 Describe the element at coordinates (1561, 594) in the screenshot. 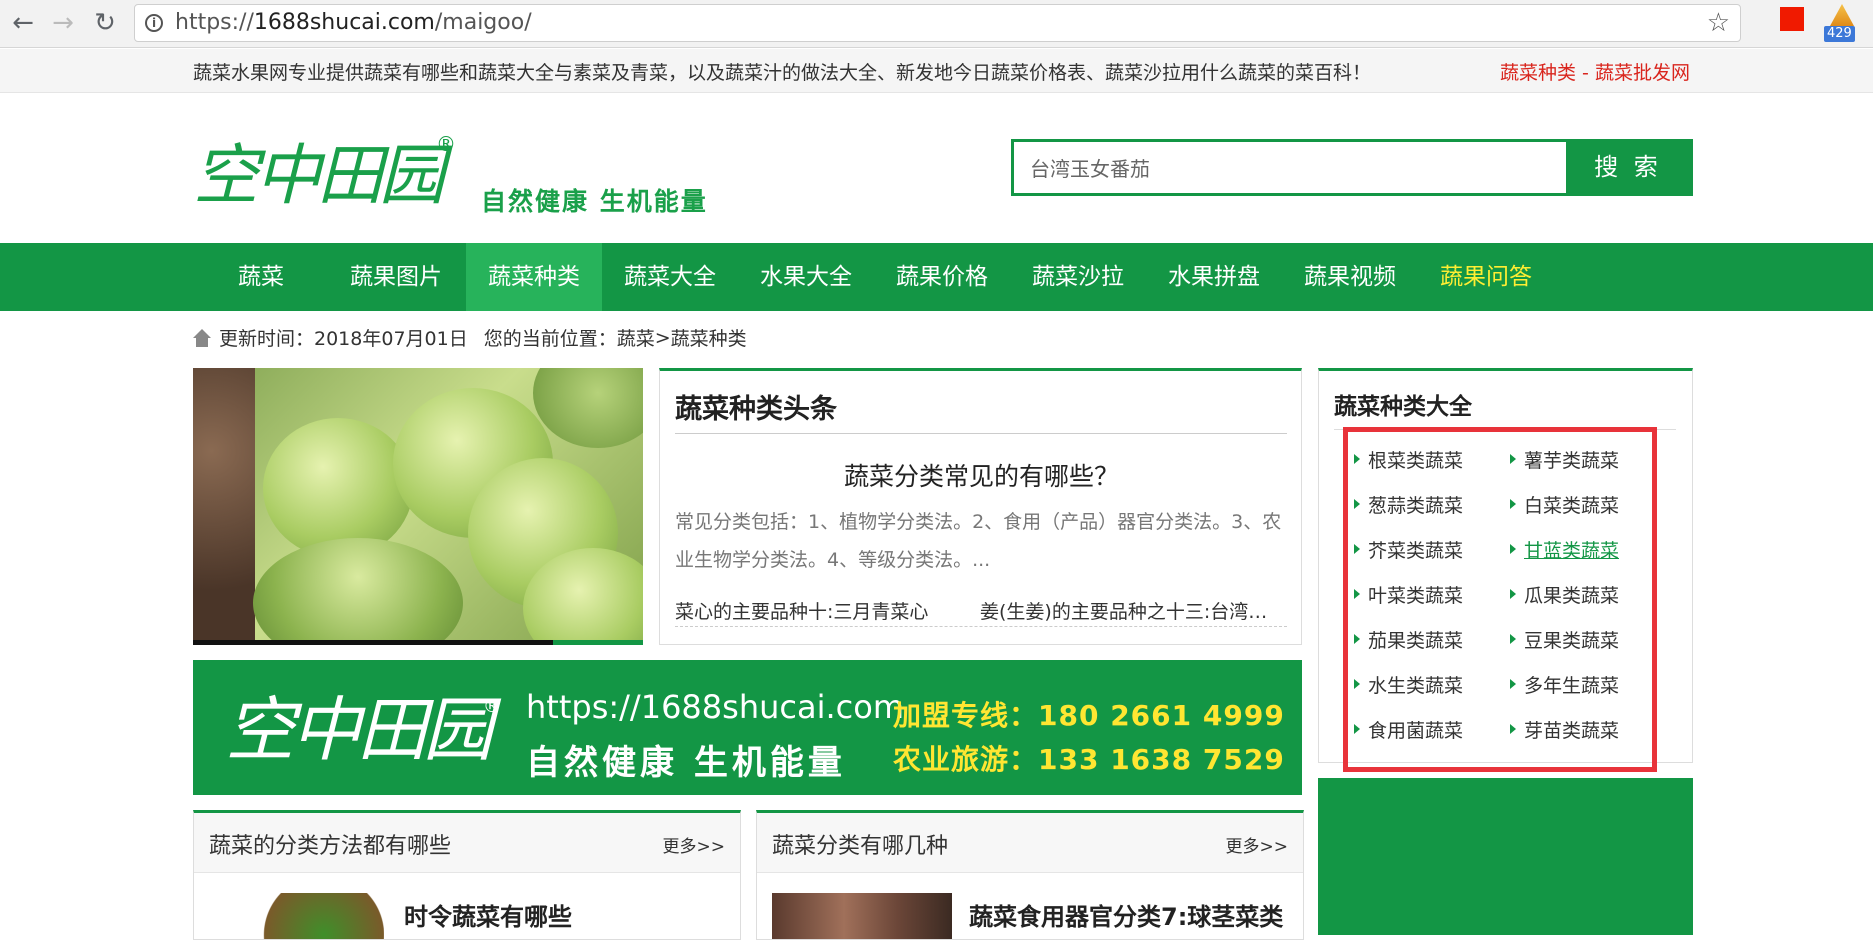

I see `category-link-gourds: 瓜果类蔬菜` at that location.